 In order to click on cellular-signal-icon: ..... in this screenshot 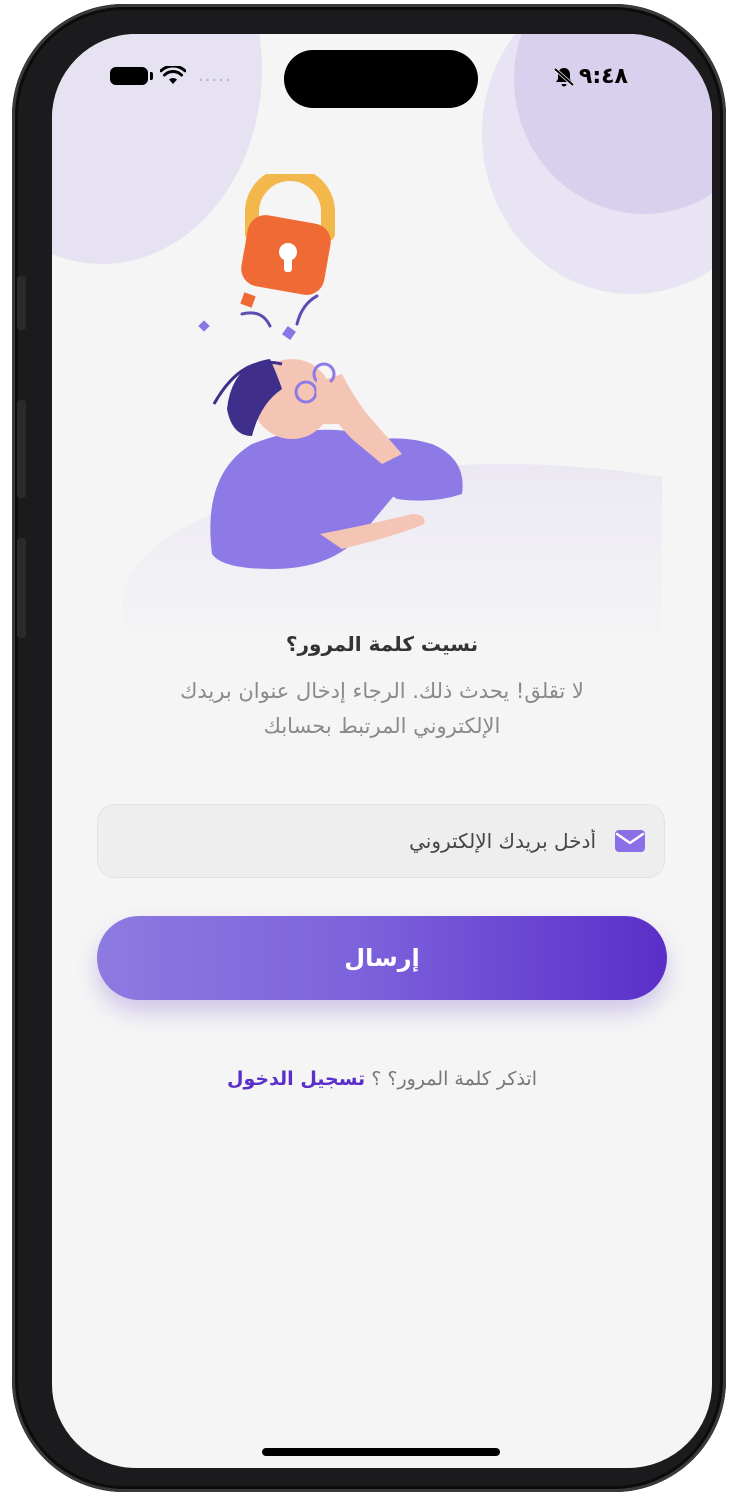, I will do `click(215, 75)`.